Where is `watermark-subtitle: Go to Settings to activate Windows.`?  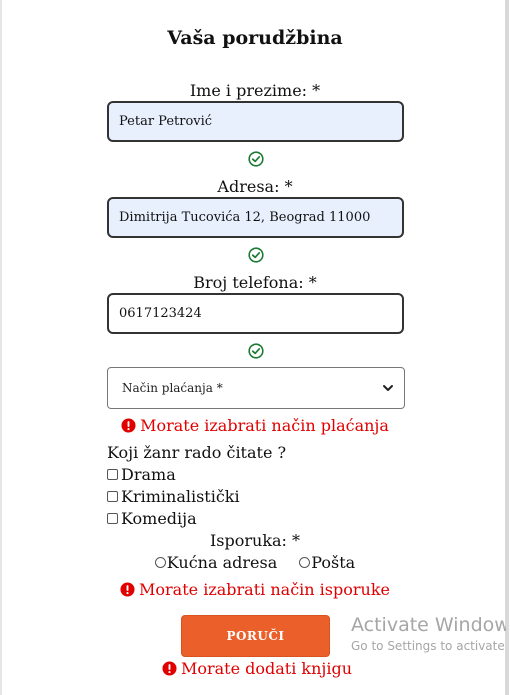 watermark-subtitle: Go to Settings to activate Windows. is located at coordinates (428, 646).